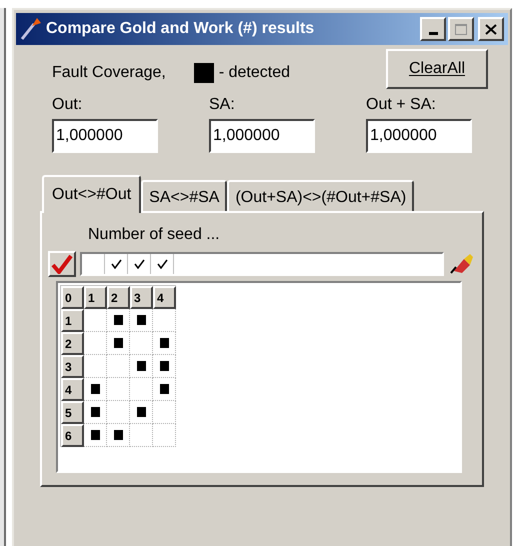 The width and height of the screenshot is (523, 546). I want to click on close-button, so click(491, 29).